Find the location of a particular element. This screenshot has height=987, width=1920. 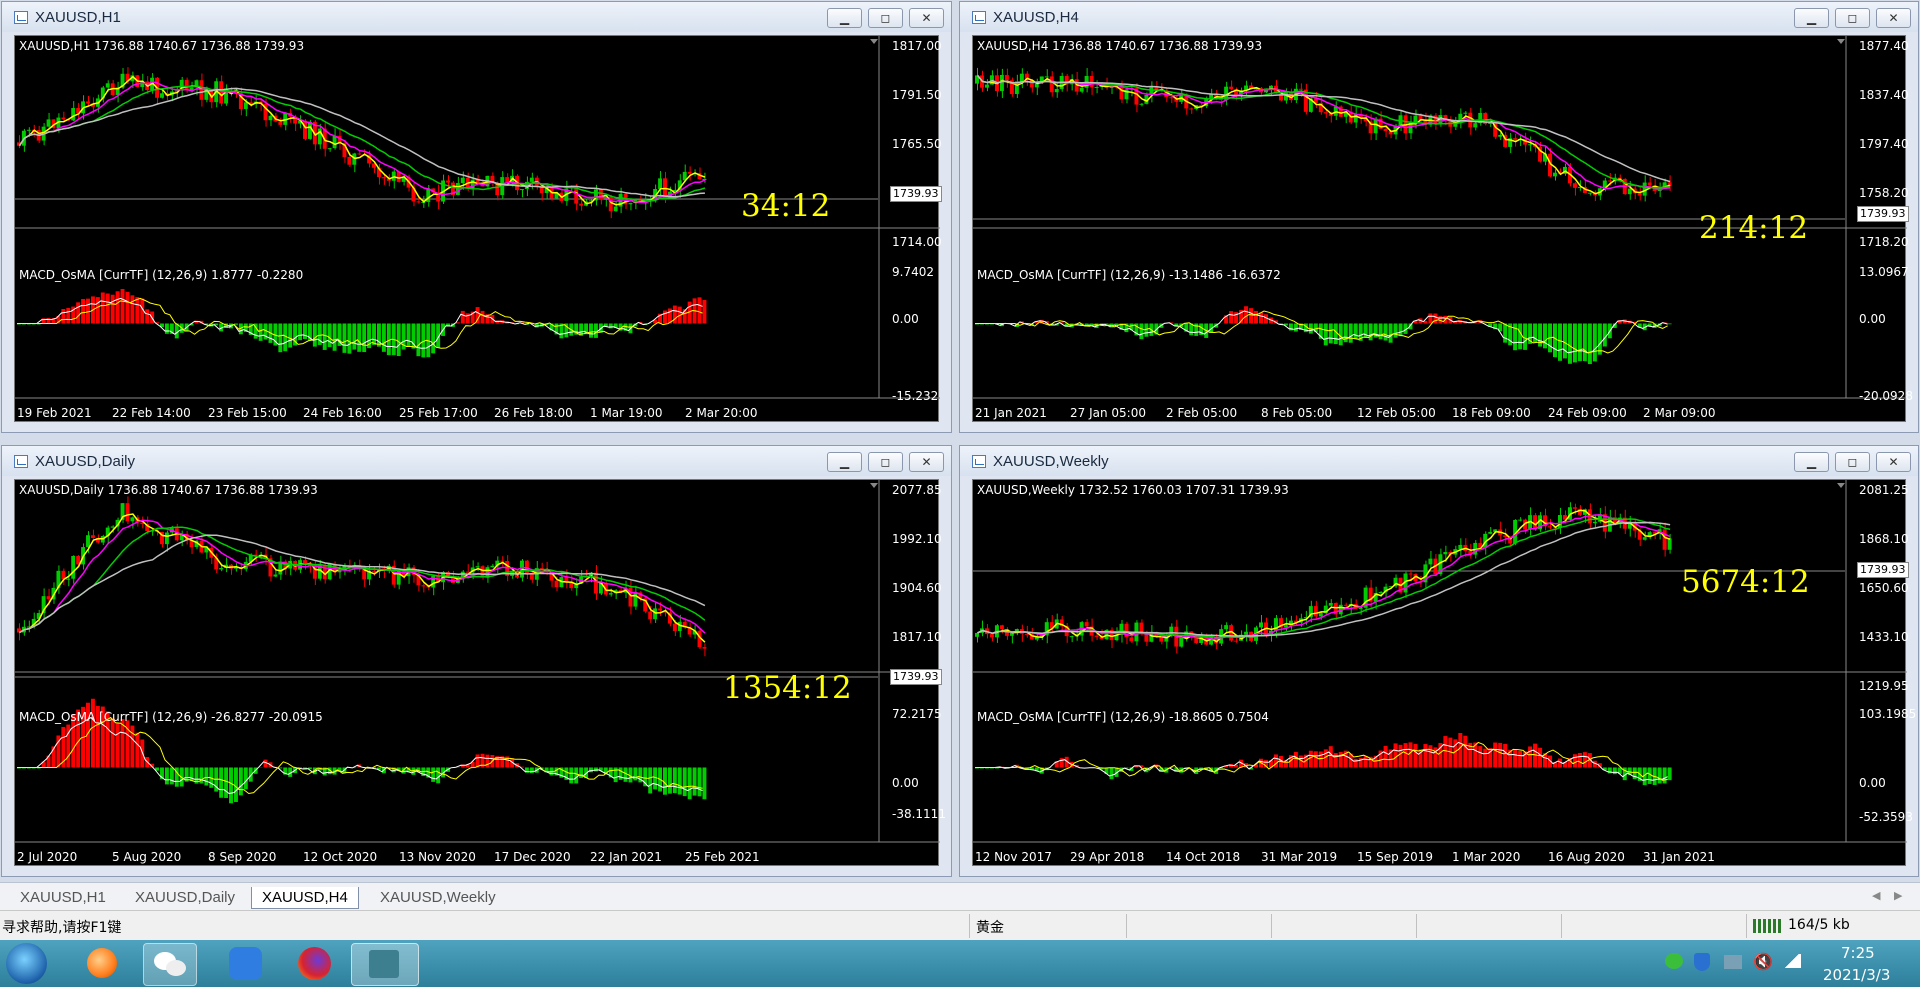

time-tick: 2 Feb 05:00 is located at coordinates (1202, 413).